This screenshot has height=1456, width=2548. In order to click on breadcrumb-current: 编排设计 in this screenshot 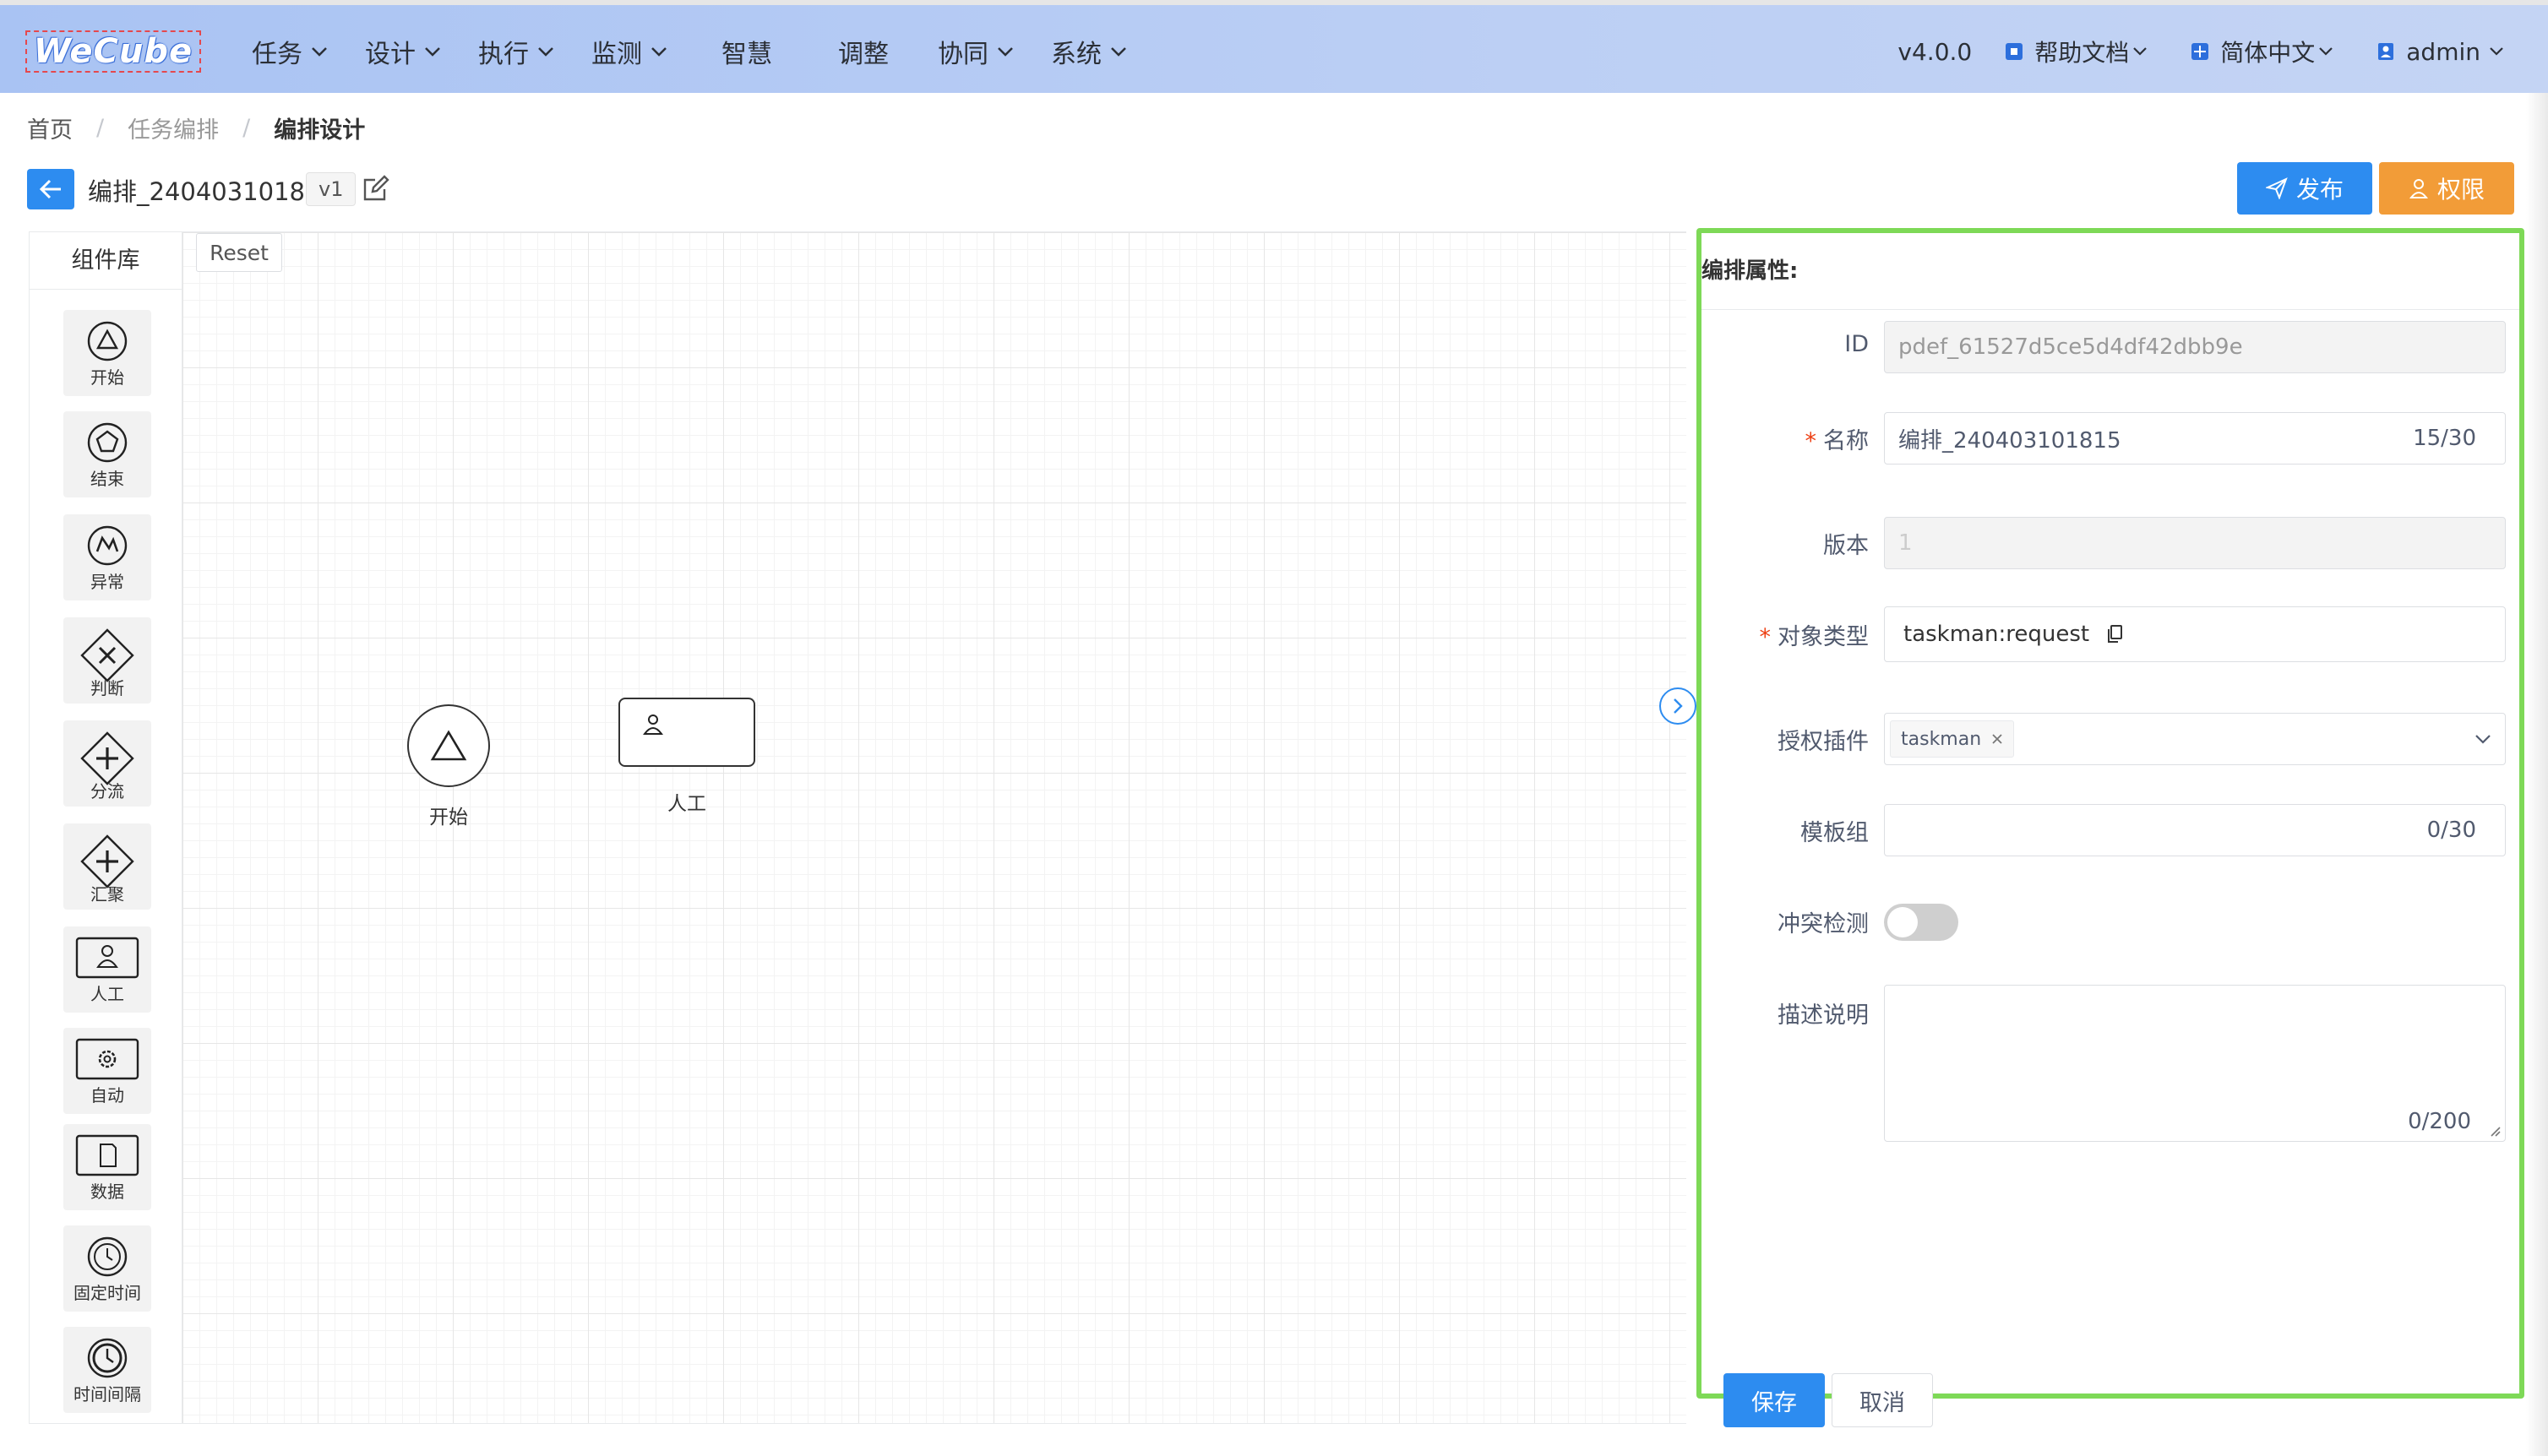, I will do `click(320, 130)`.